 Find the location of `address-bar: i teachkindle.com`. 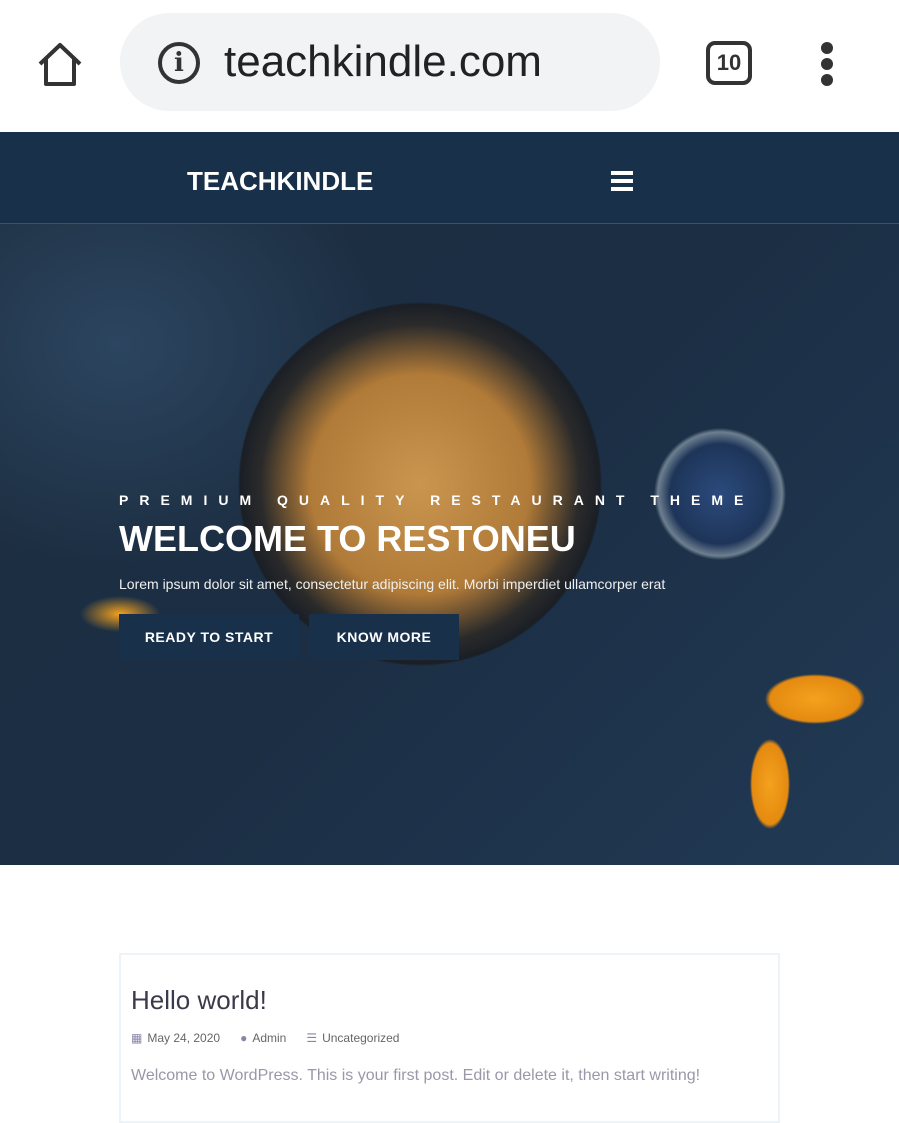

address-bar: i teachkindle.com is located at coordinates (390, 62).